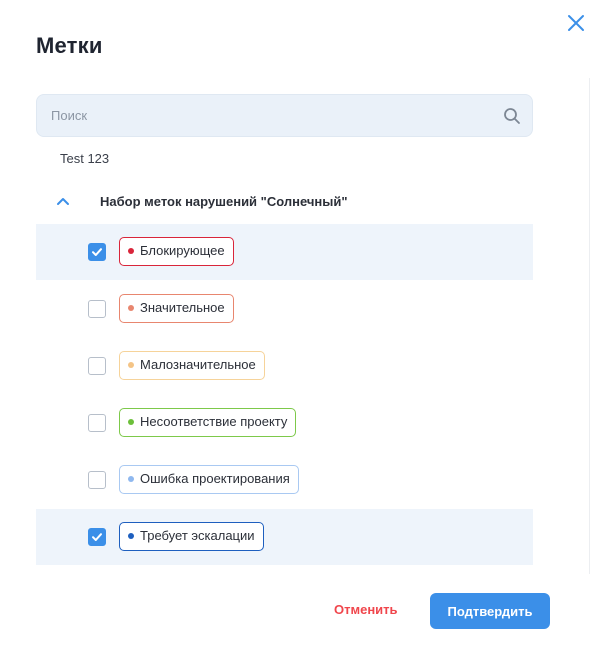 Image resolution: width=592 pixels, height=652 pixels. Describe the element at coordinates (224, 201) in the screenshot. I see `label-group-title: Набор меток нарушений "Солнечный"` at that location.